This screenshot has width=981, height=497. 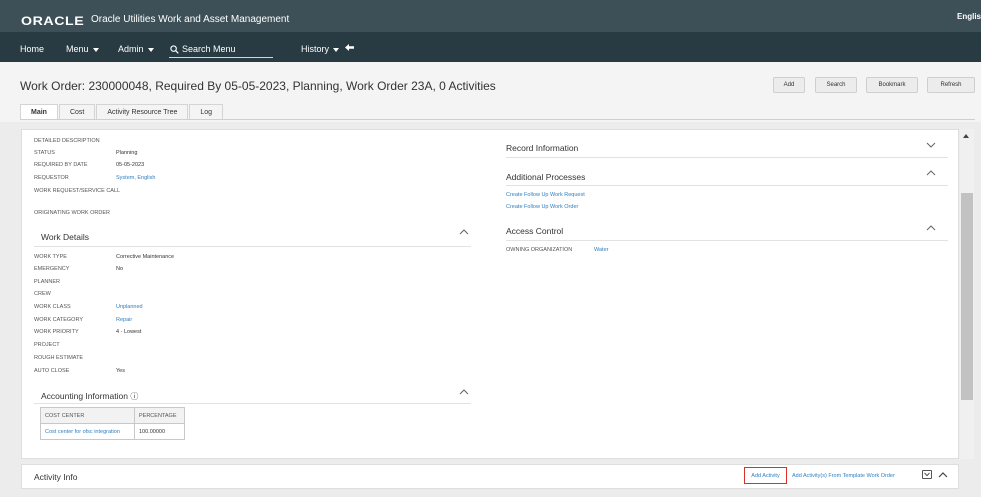 What do you see at coordinates (67, 141) in the screenshot?
I see `field-label: DETAILED DESCRIPTION` at bounding box center [67, 141].